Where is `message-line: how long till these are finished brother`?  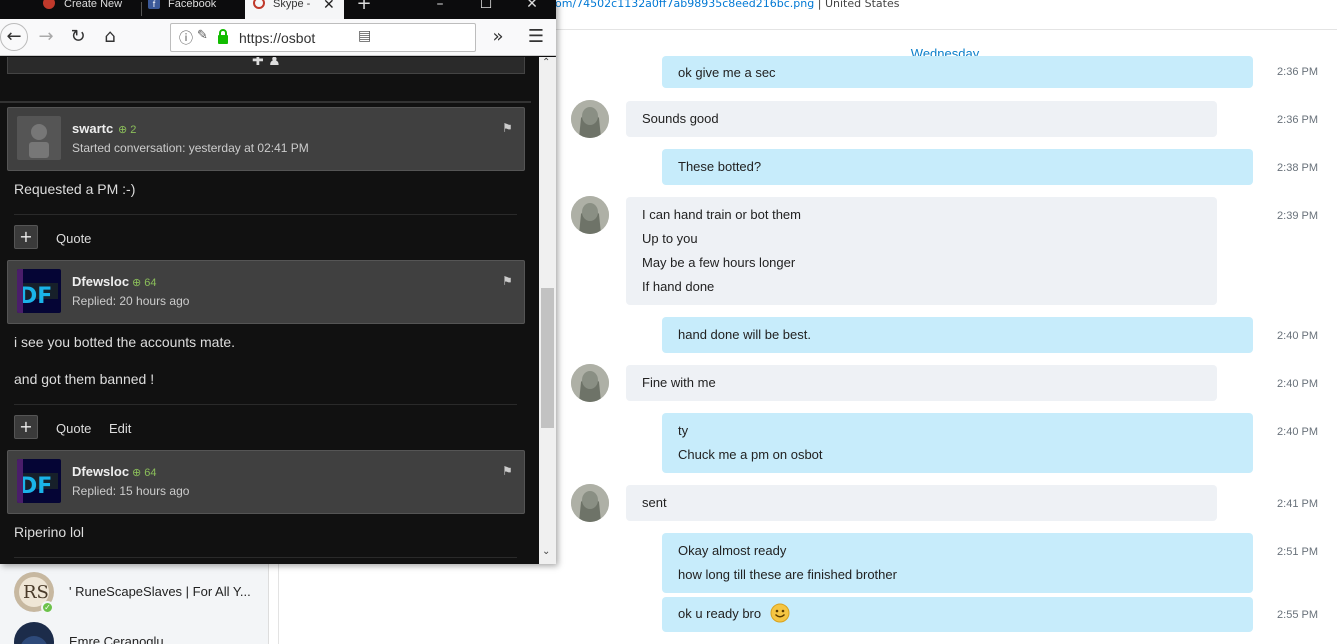 message-line: how long till these are finished brother is located at coordinates (787, 574).